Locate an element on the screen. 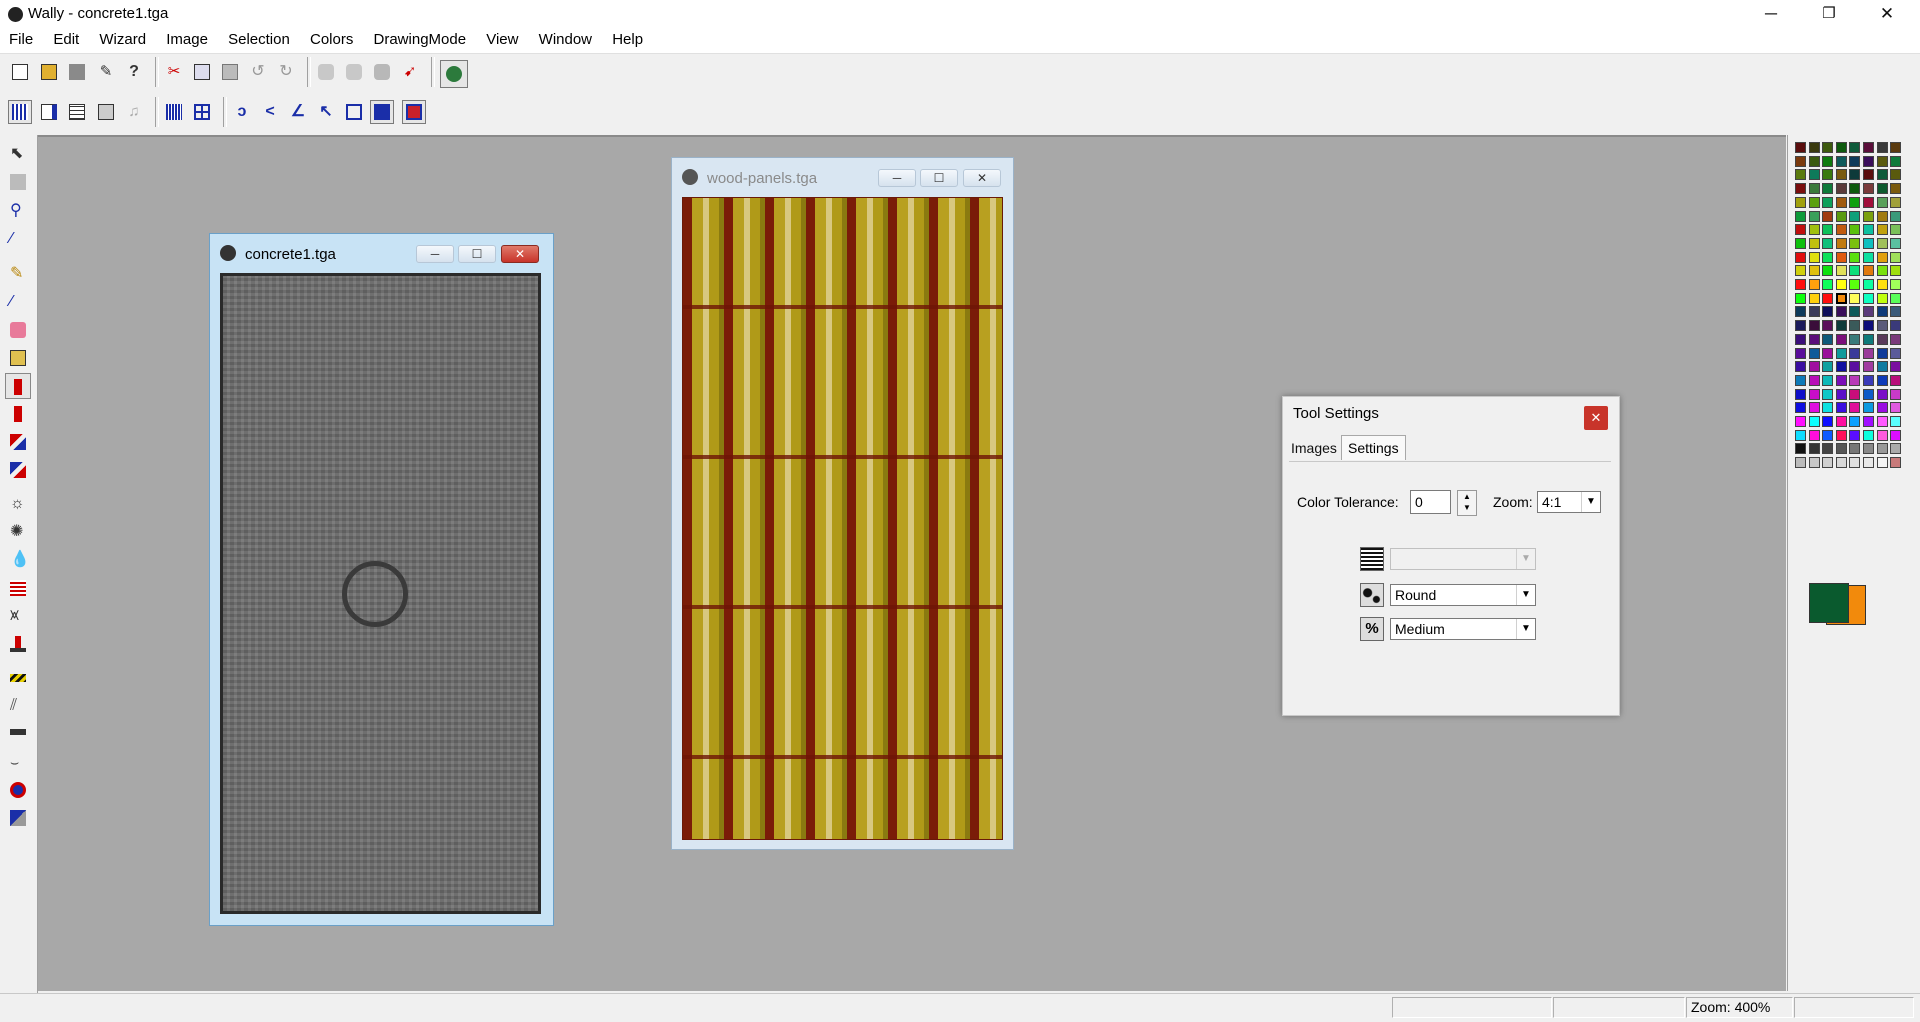  tab-images: Images is located at coordinates (1314, 448).